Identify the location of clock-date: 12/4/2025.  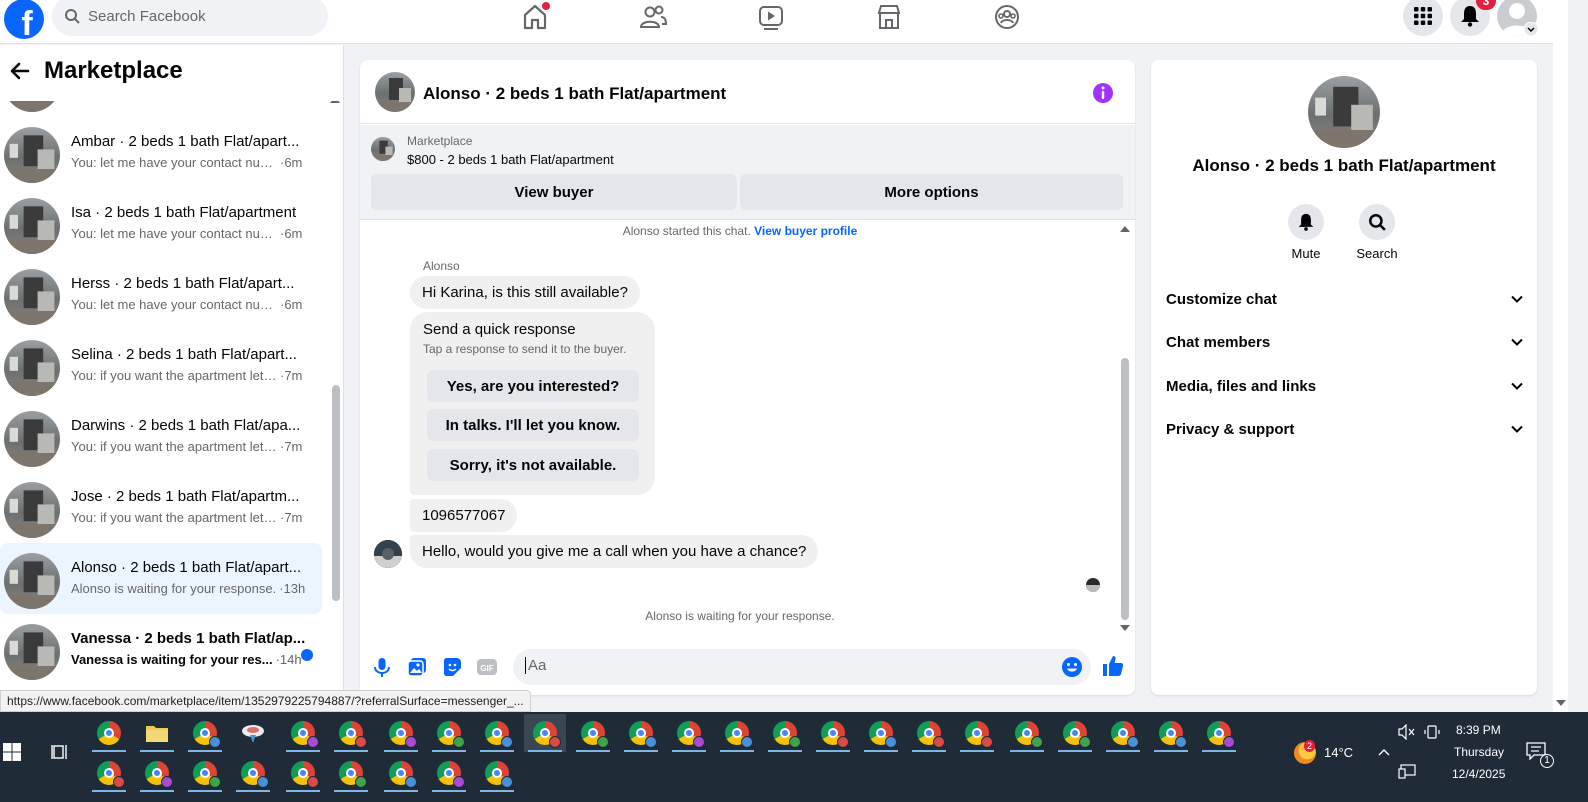
(1478, 774).